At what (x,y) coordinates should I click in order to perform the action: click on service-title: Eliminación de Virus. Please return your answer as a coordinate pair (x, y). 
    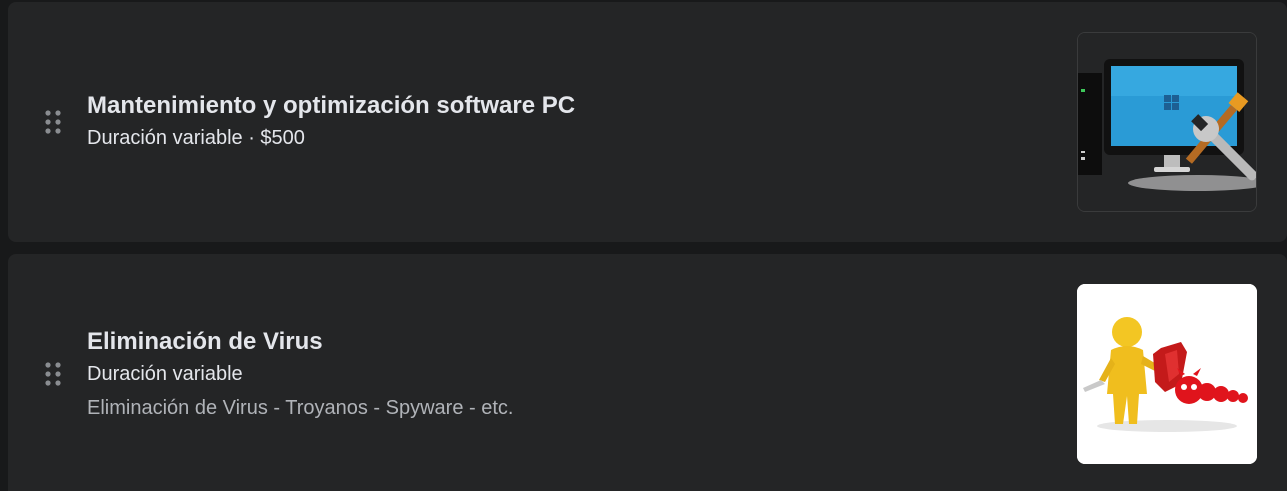
    Looking at the image, I should click on (300, 342).